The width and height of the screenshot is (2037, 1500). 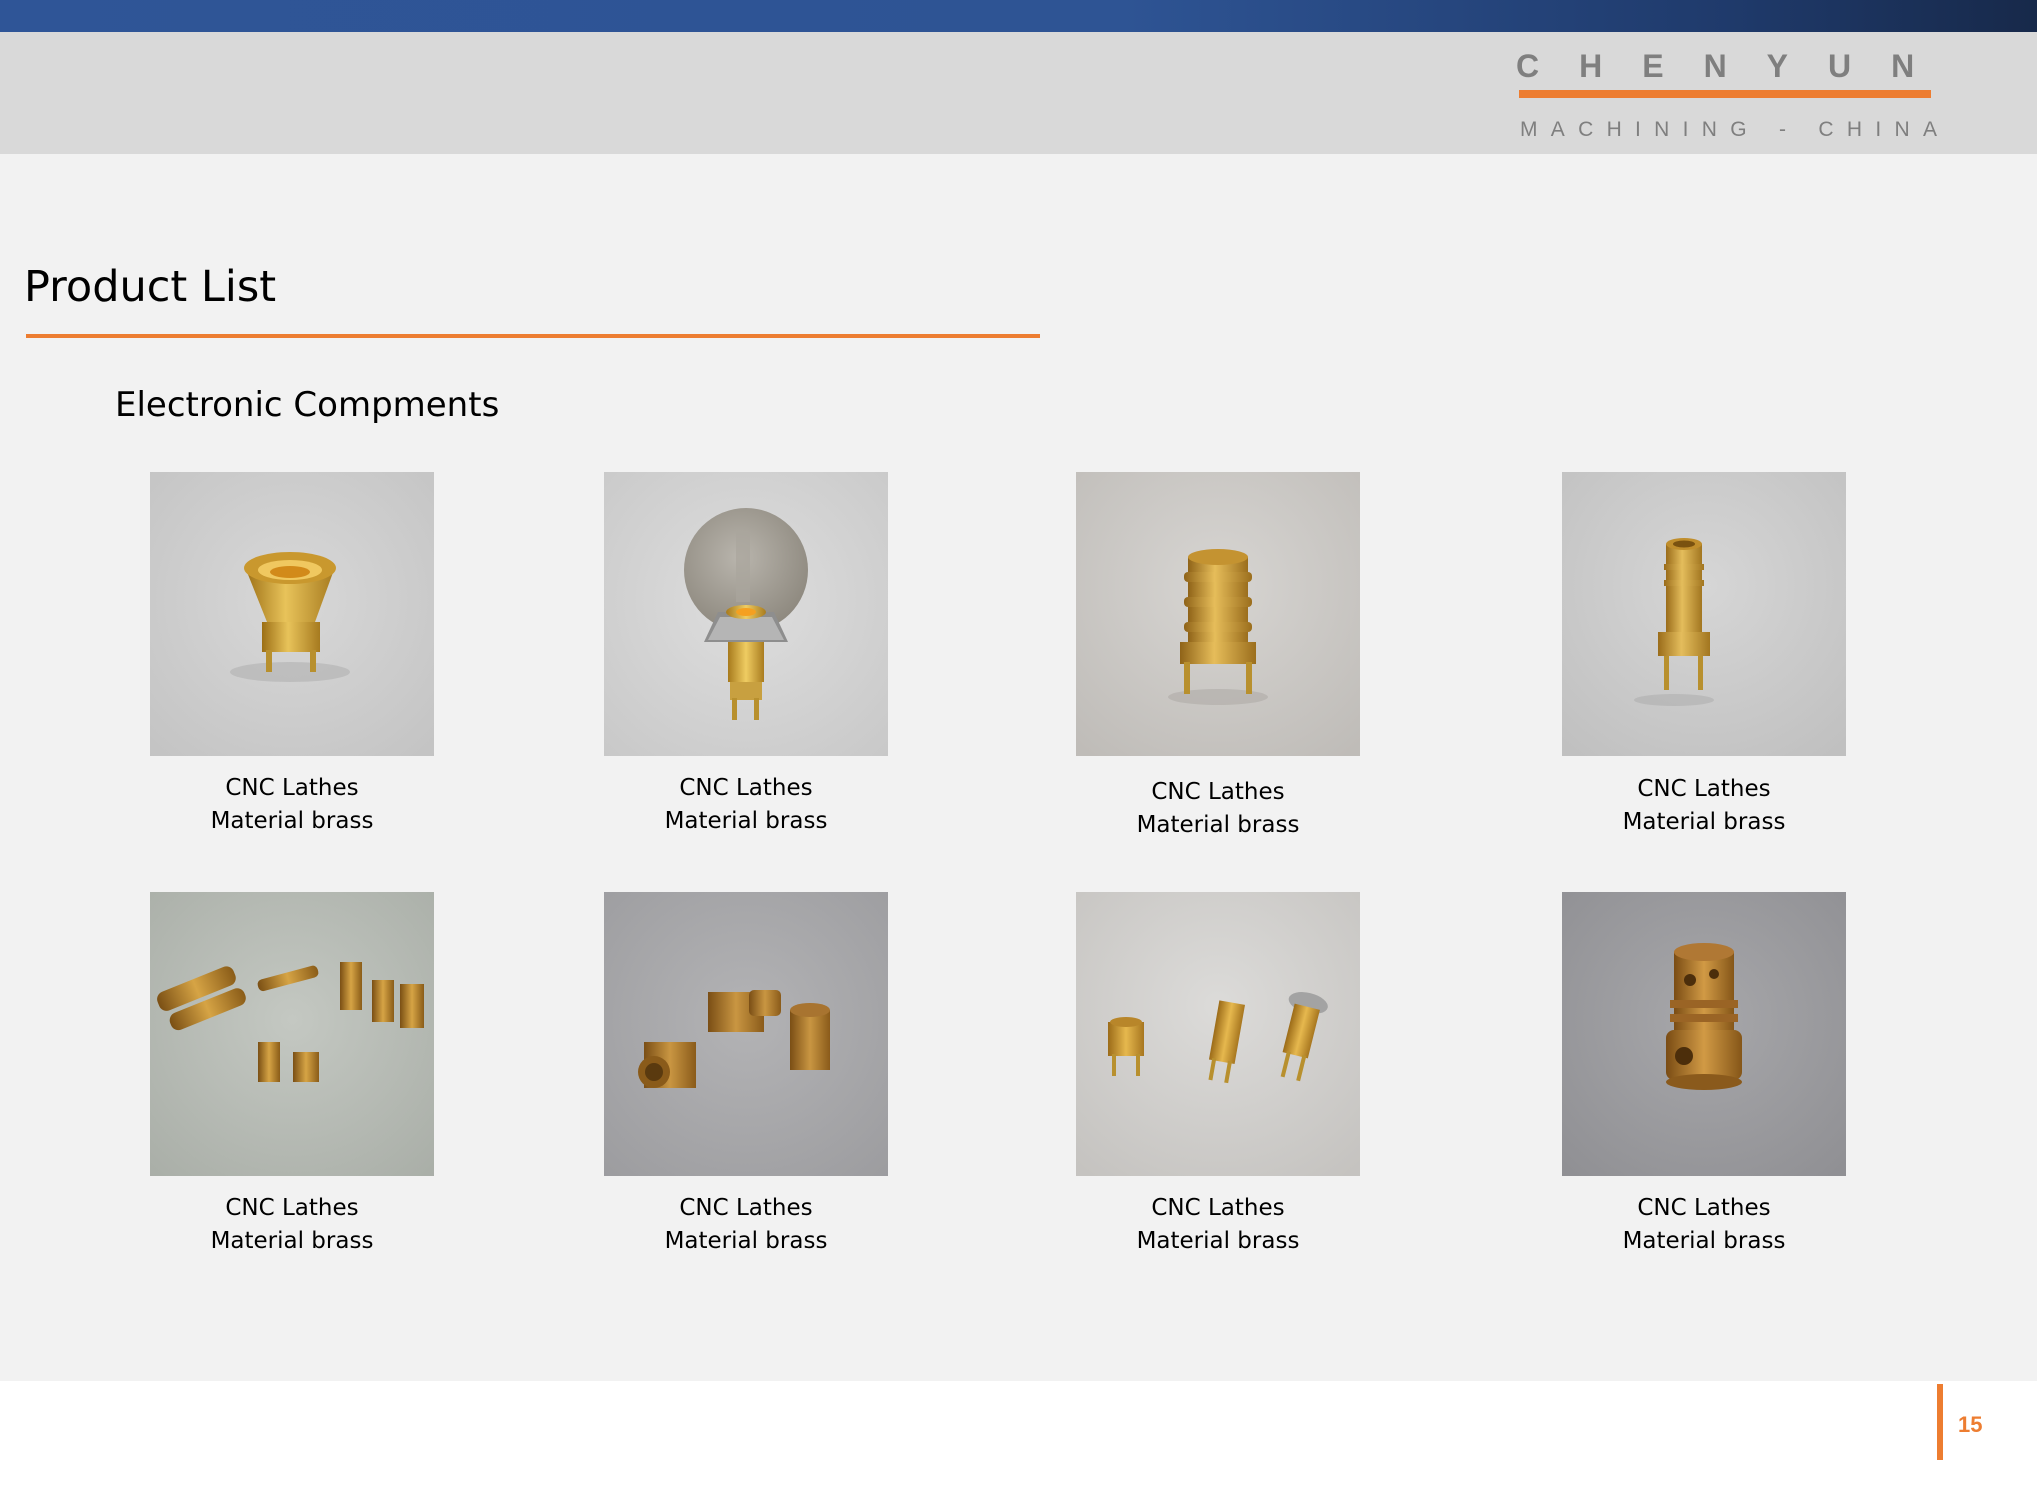 What do you see at coordinates (746, 614) in the screenshot?
I see `brass-connector-with-coin-photo` at bounding box center [746, 614].